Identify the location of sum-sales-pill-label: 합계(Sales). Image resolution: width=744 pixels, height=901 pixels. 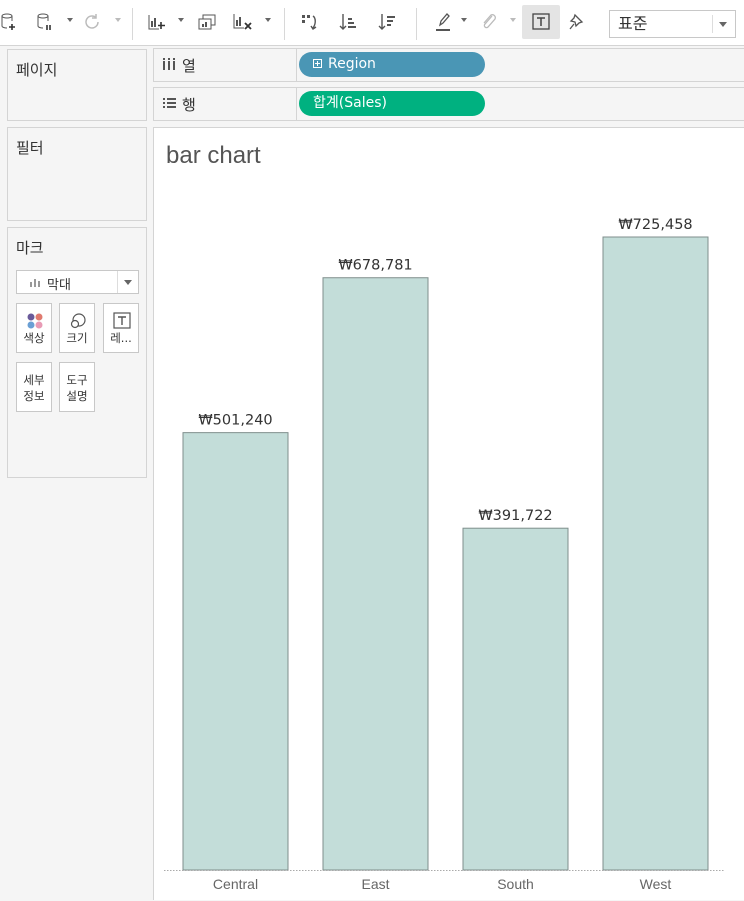
(350, 103).